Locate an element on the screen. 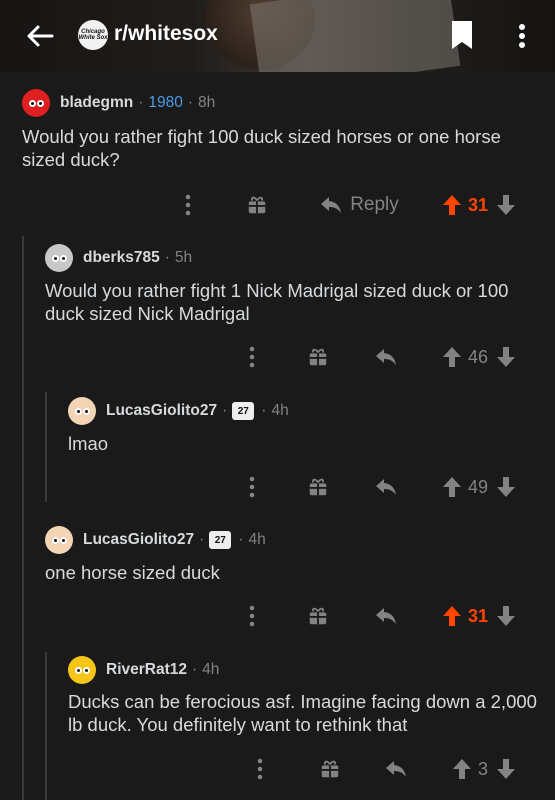 The height and width of the screenshot is (800, 555). vote-score: 49 is located at coordinates (478, 486).